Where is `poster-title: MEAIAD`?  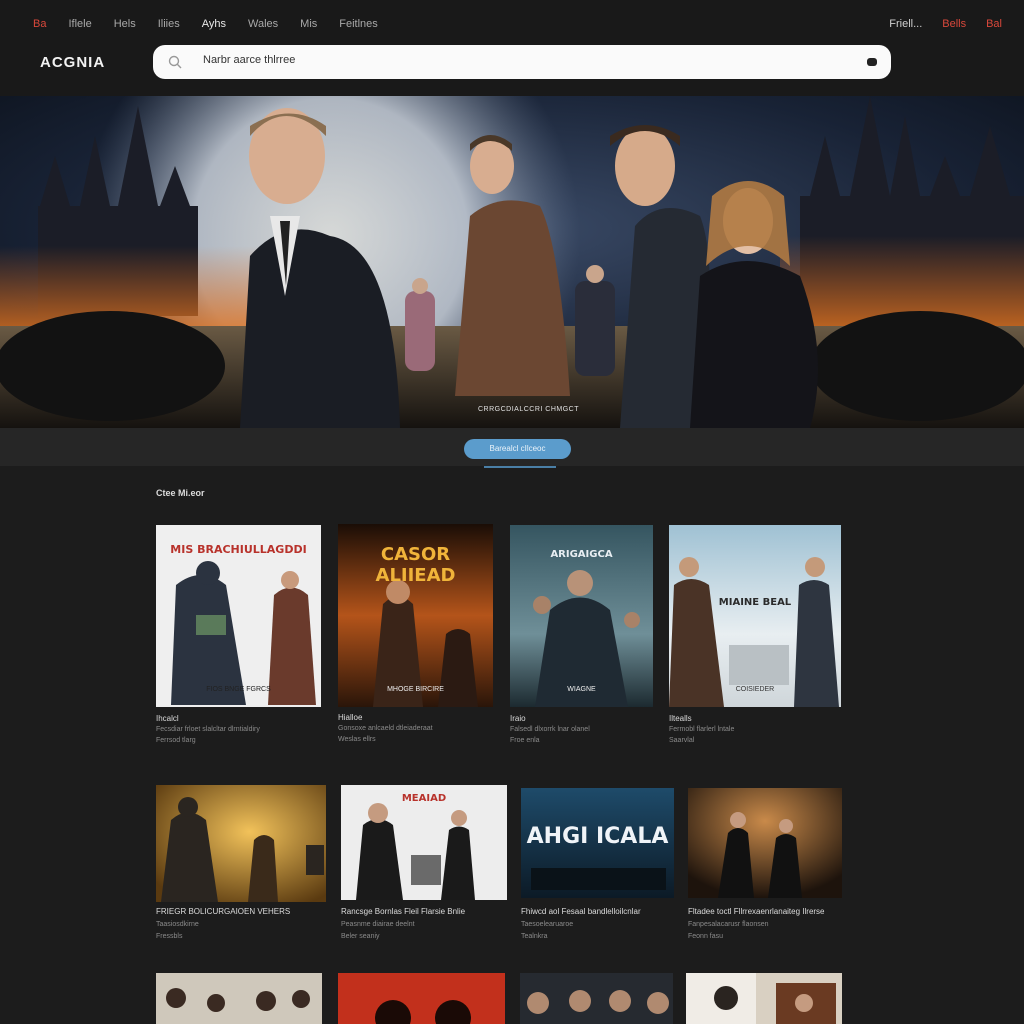 poster-title: MEAIAD is located at coordinates (424, 798).